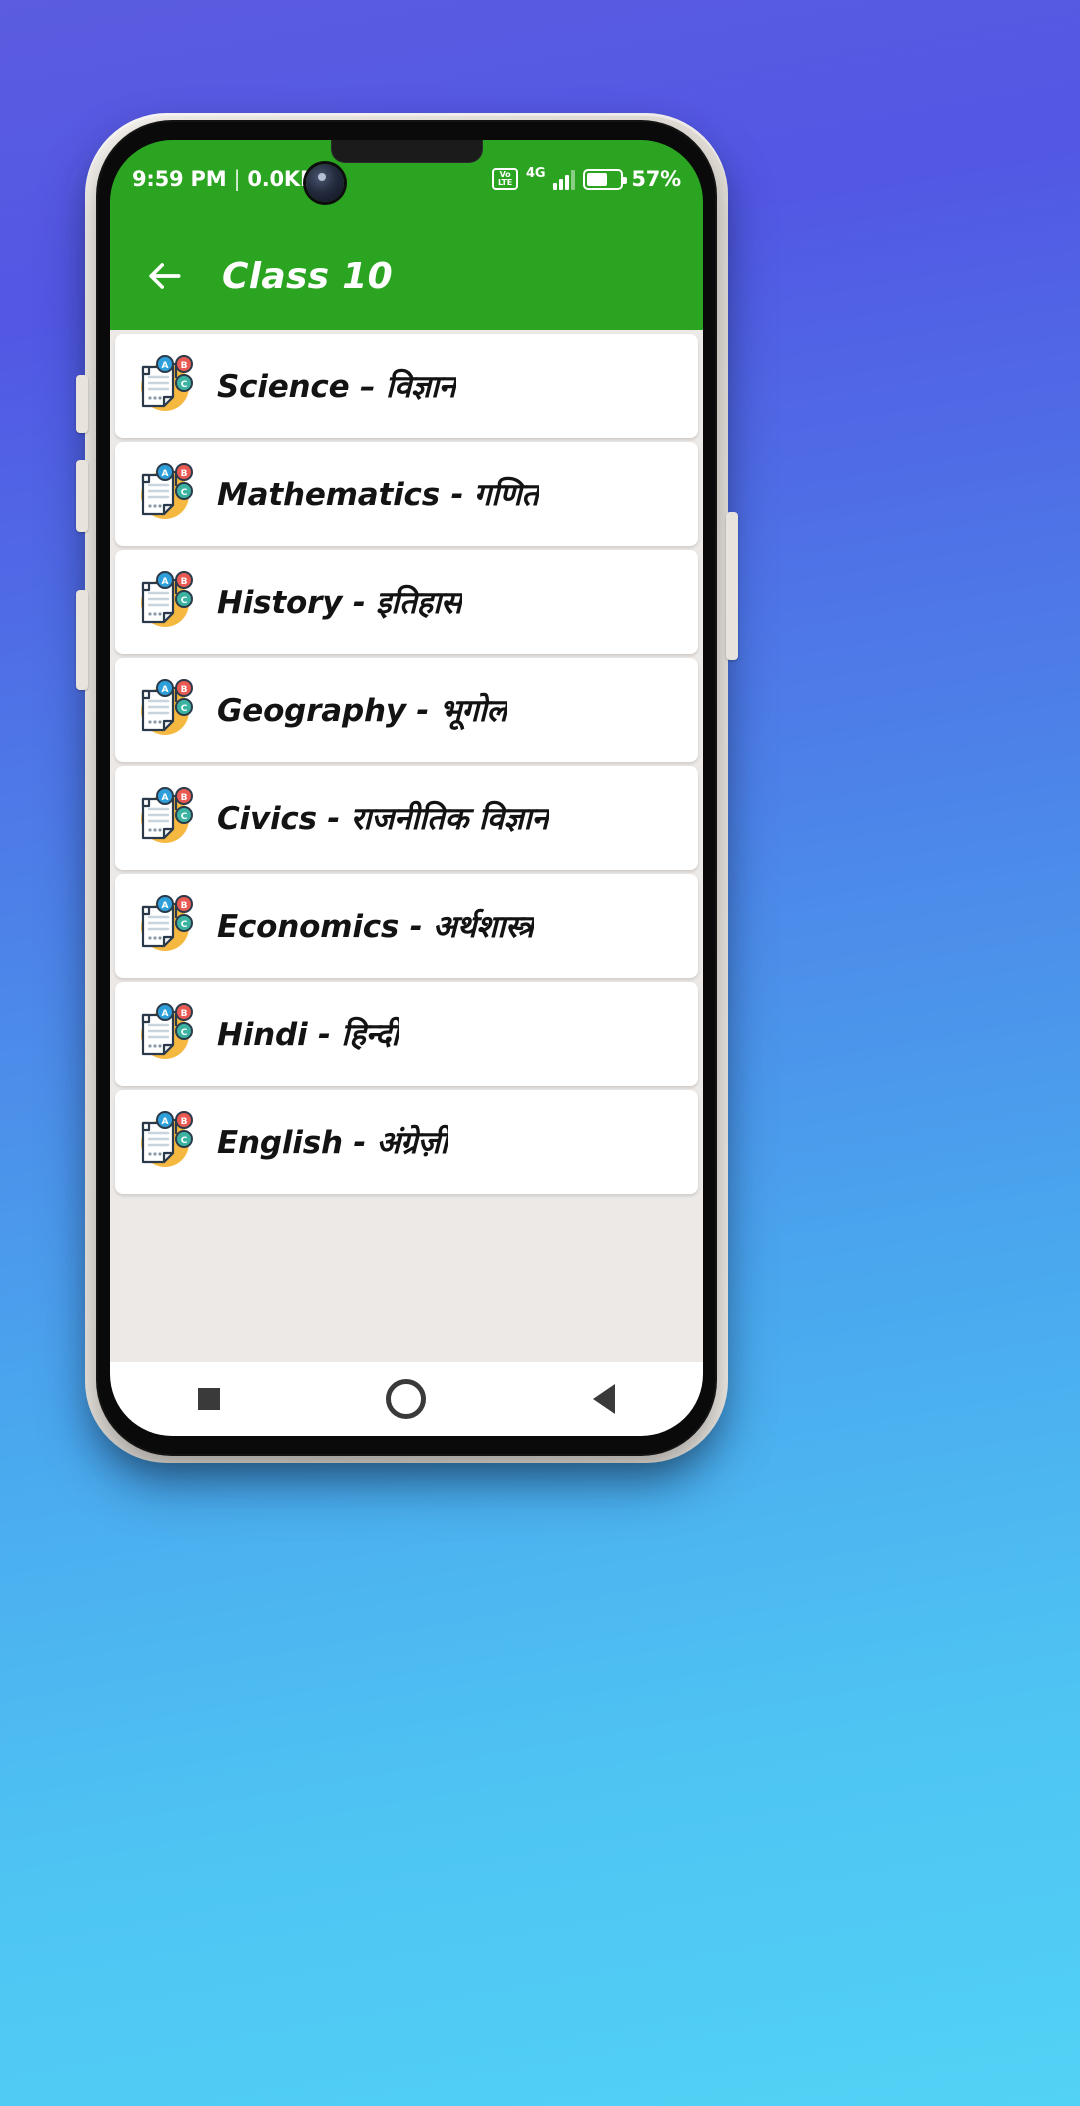  Describe the element at coordinates (82, 404) in the screenshot. I see `volume-up-button` at that location.